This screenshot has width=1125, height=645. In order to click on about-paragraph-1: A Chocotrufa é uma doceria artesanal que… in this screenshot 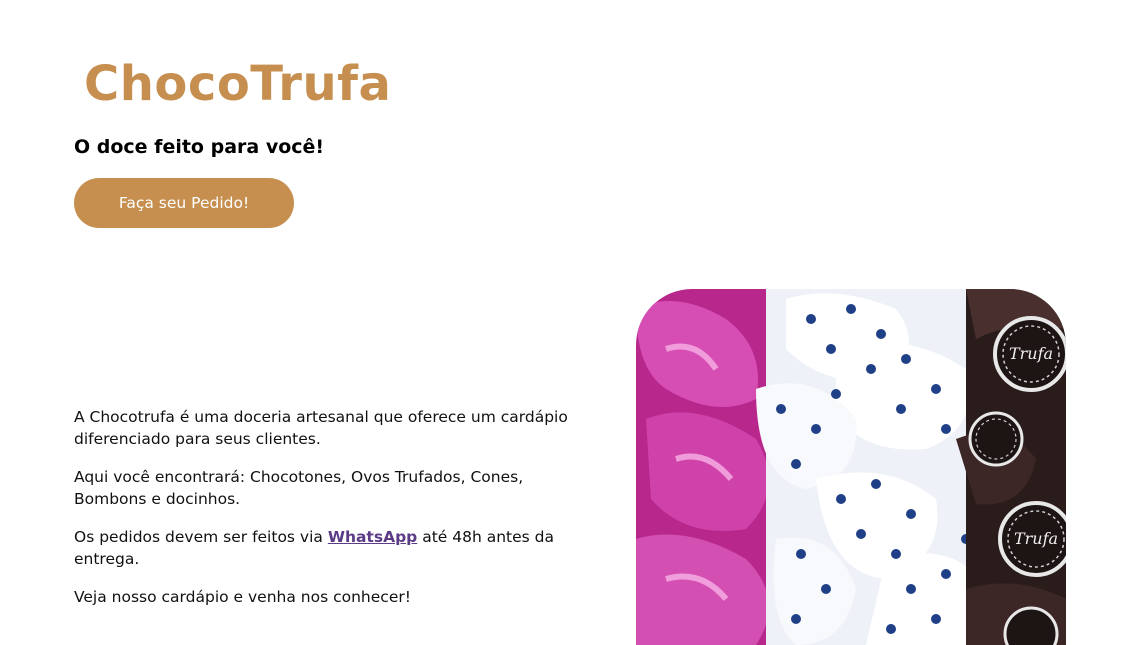, I will do `click(321, 428)`.